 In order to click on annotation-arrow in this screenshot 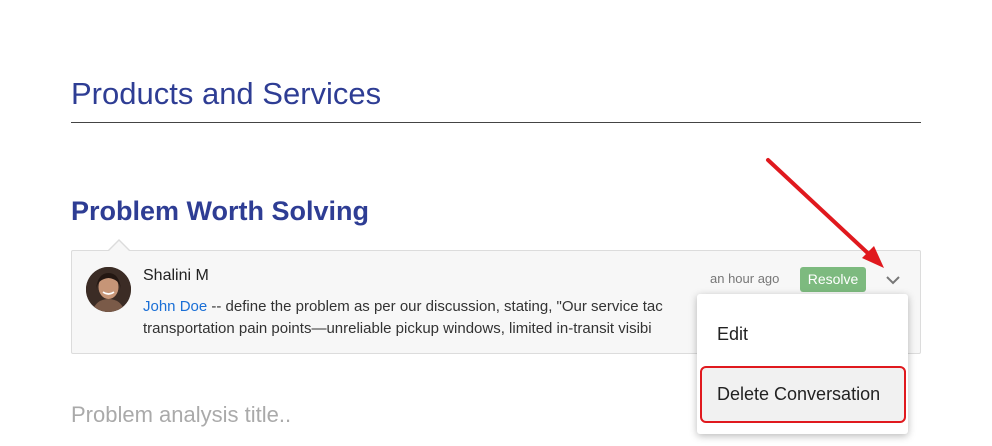, I will do `click(825, 213)`.